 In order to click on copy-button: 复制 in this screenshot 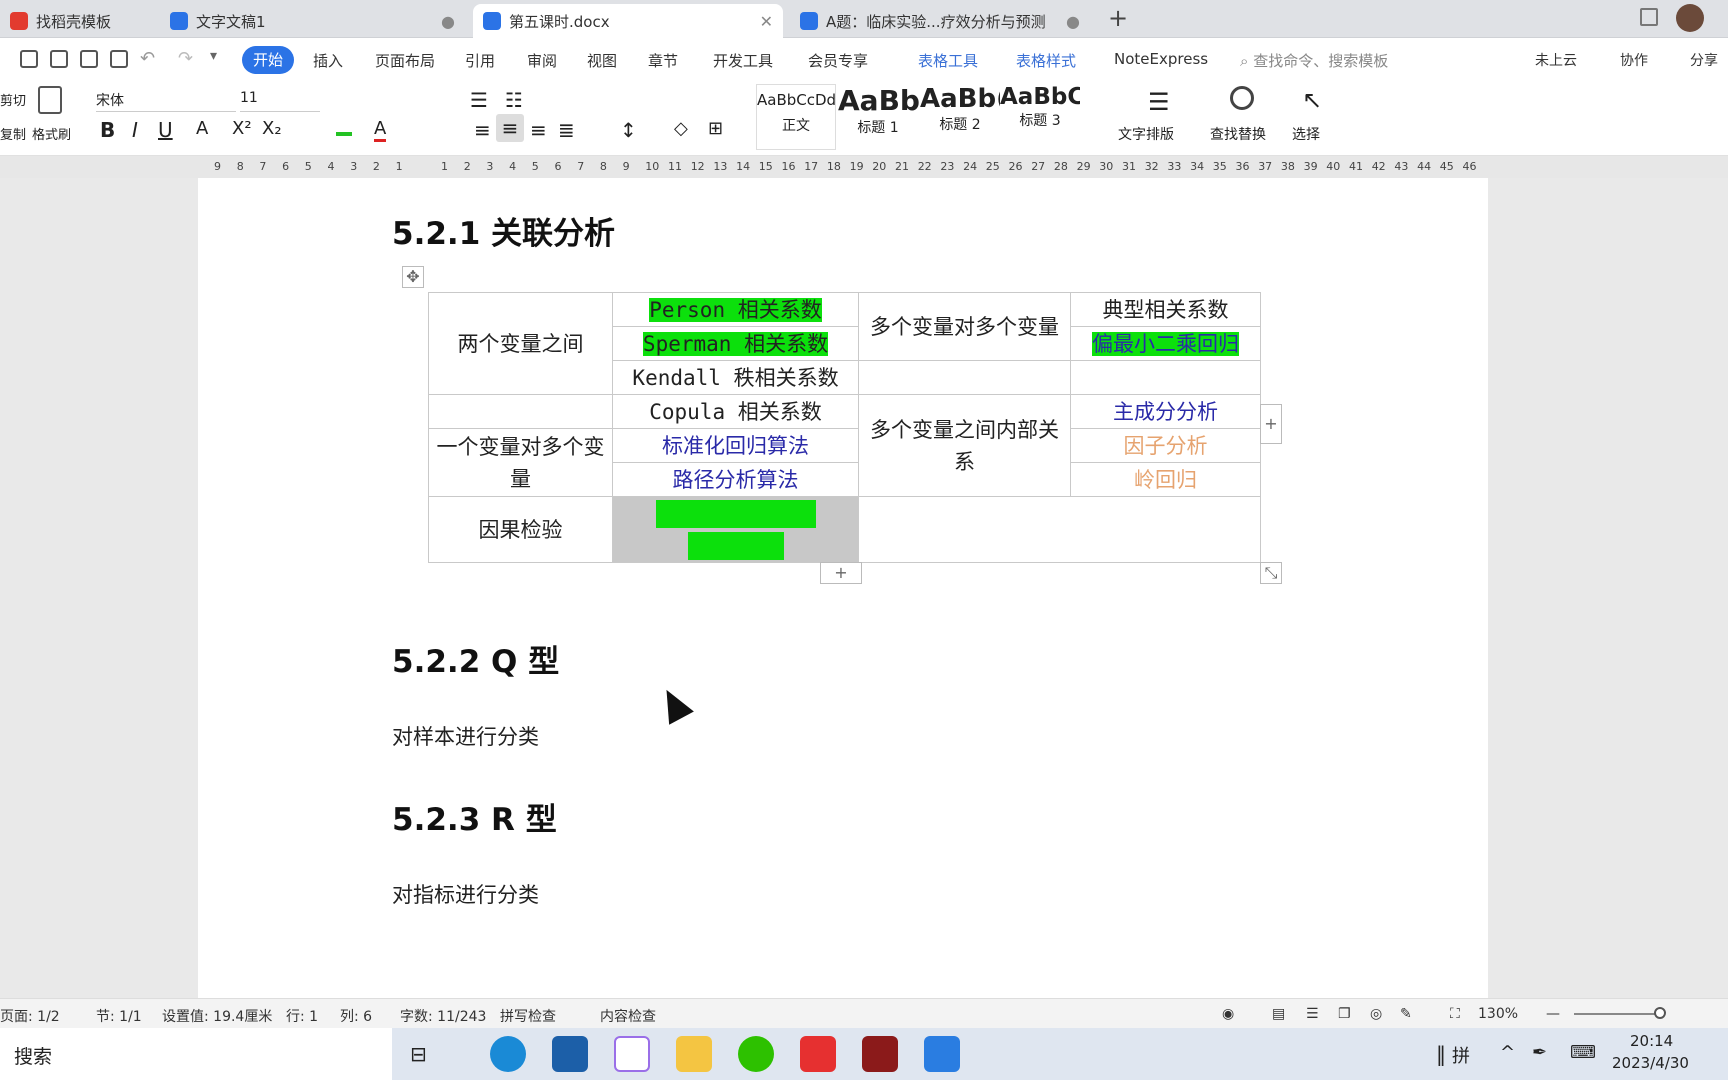, I will do `click(13, 133)`.